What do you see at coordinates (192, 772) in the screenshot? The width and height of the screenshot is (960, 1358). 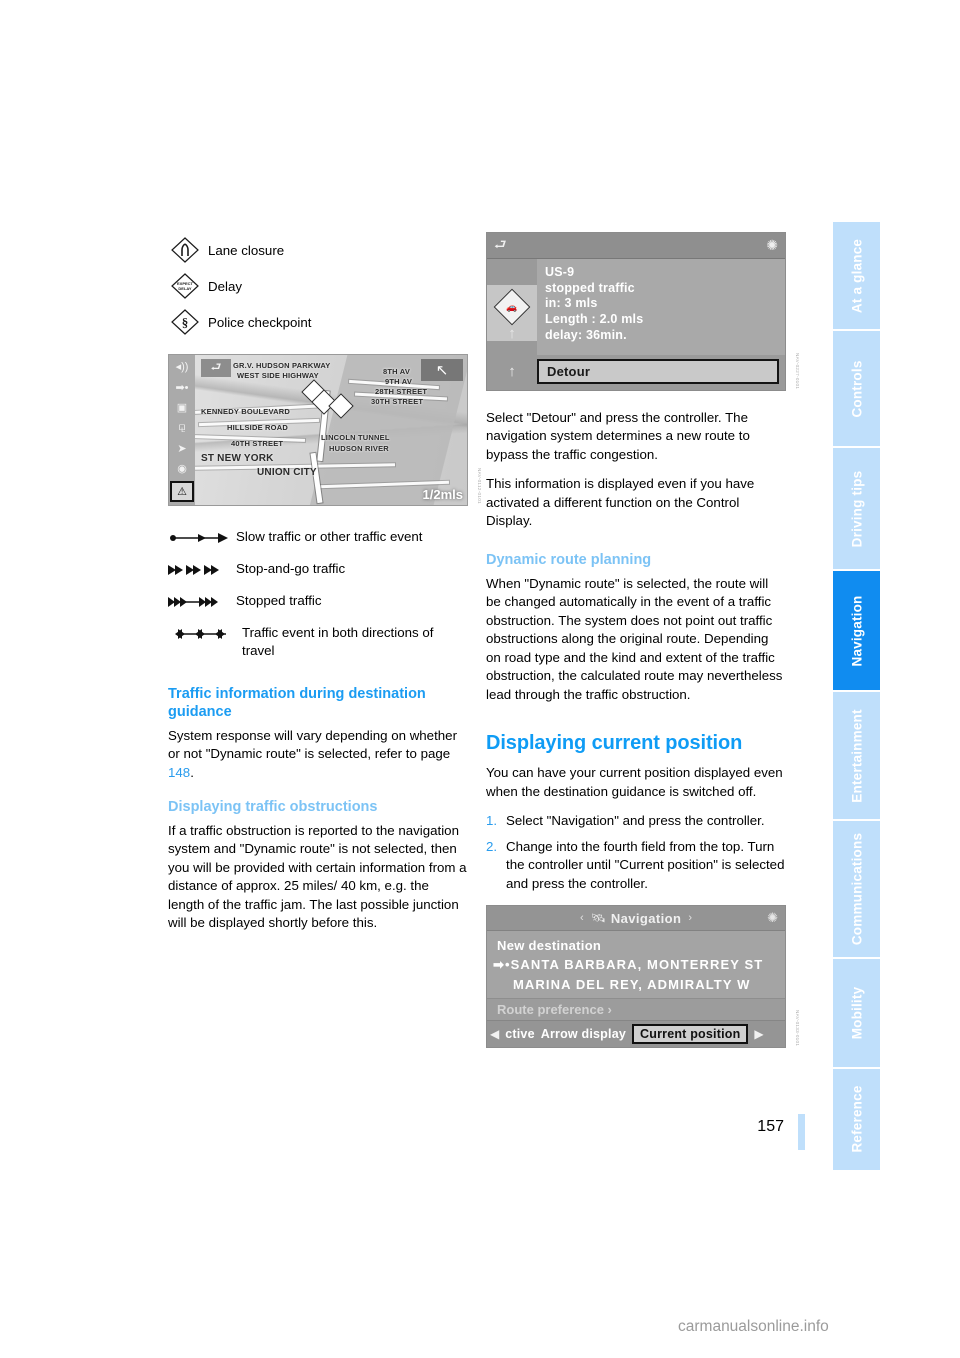 I see `paragraph-text-end: .` at bounding box center [192, 772].